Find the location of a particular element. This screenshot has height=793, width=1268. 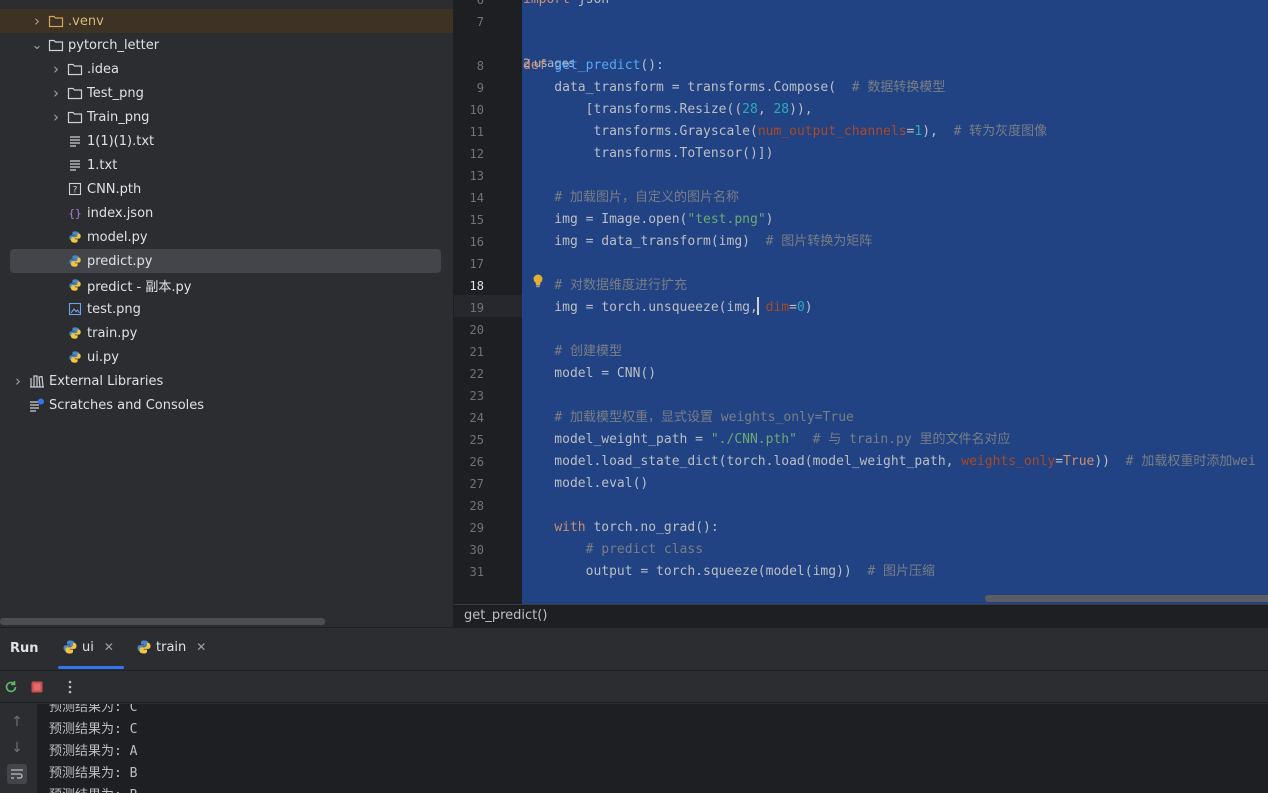

more-options-icon is located at coordinates (70, 687).